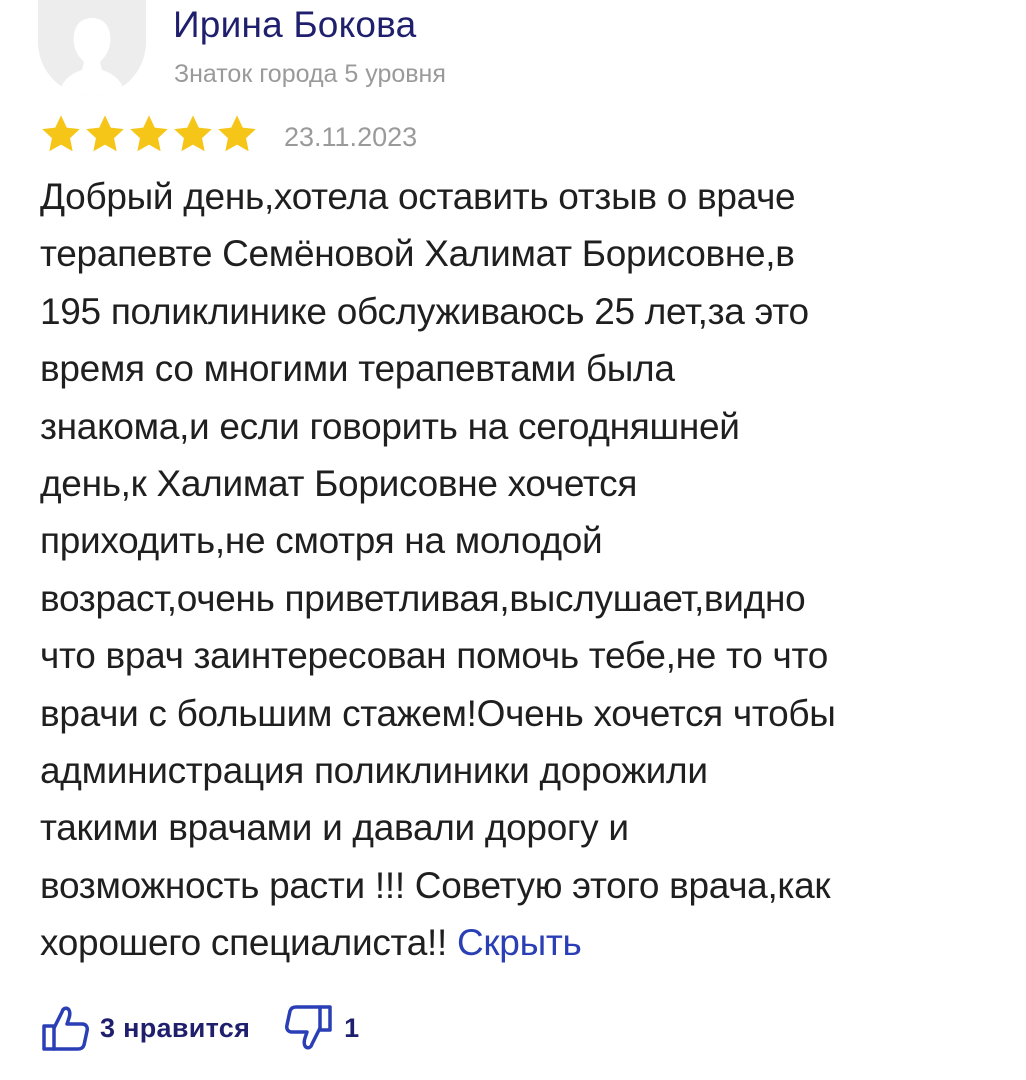  I want to click on review-text-line: терапевте Семёновой Халимат Борисовне,в, so click(417, 254).